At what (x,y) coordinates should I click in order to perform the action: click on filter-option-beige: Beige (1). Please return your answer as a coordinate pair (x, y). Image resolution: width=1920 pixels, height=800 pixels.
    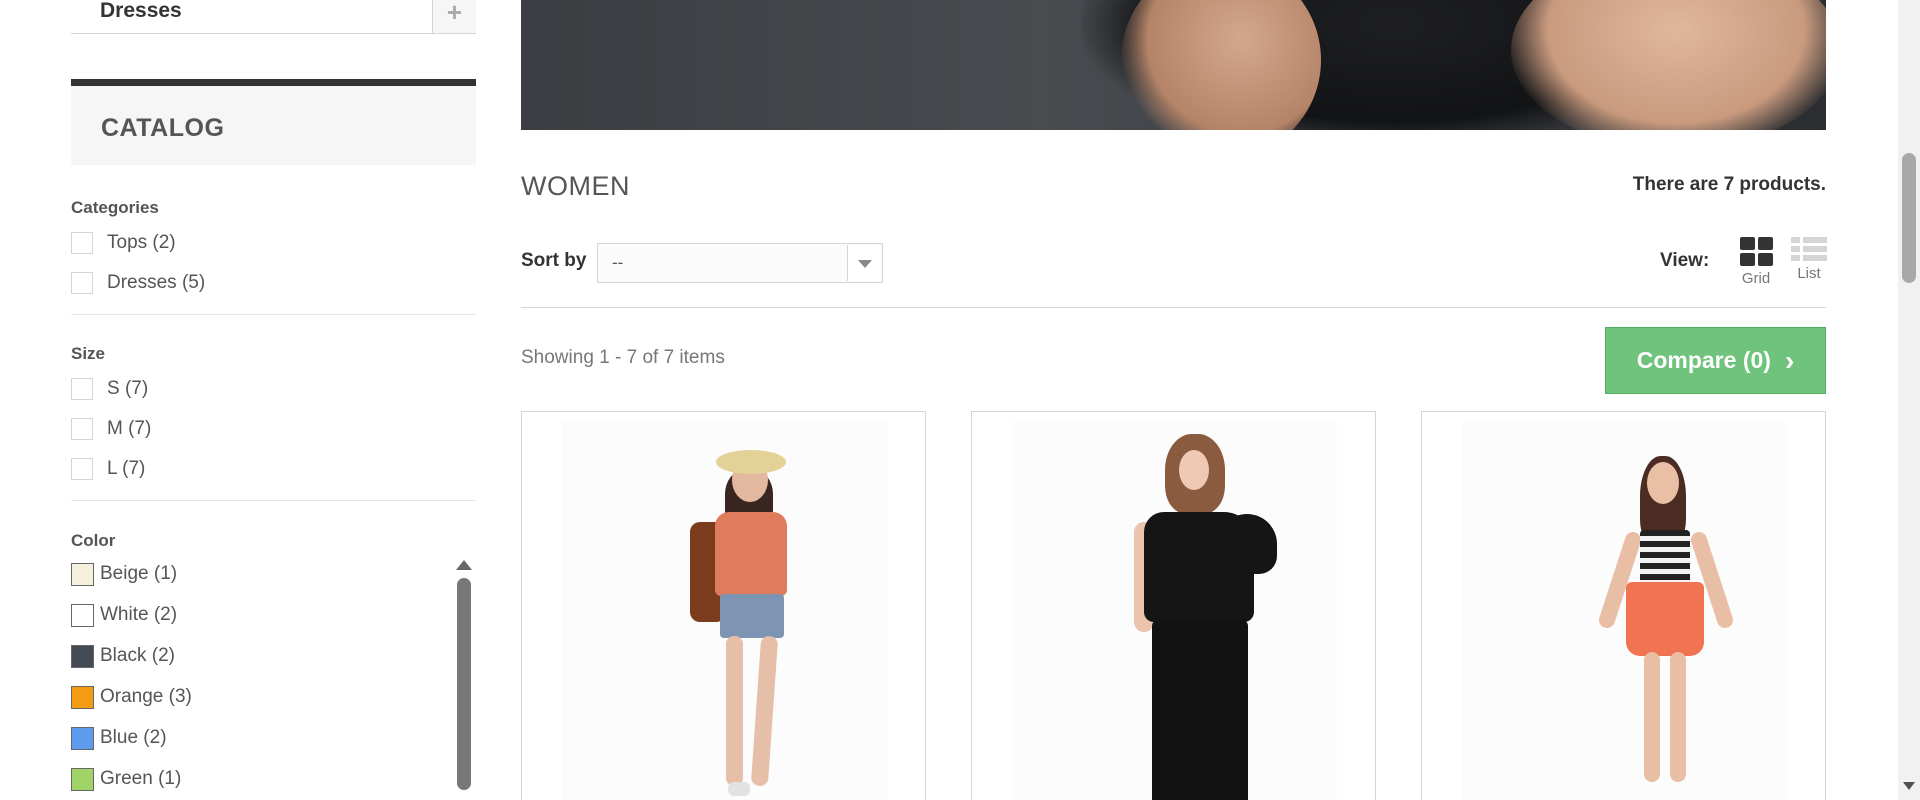
    Looking at the image, I should click on (261, 574).